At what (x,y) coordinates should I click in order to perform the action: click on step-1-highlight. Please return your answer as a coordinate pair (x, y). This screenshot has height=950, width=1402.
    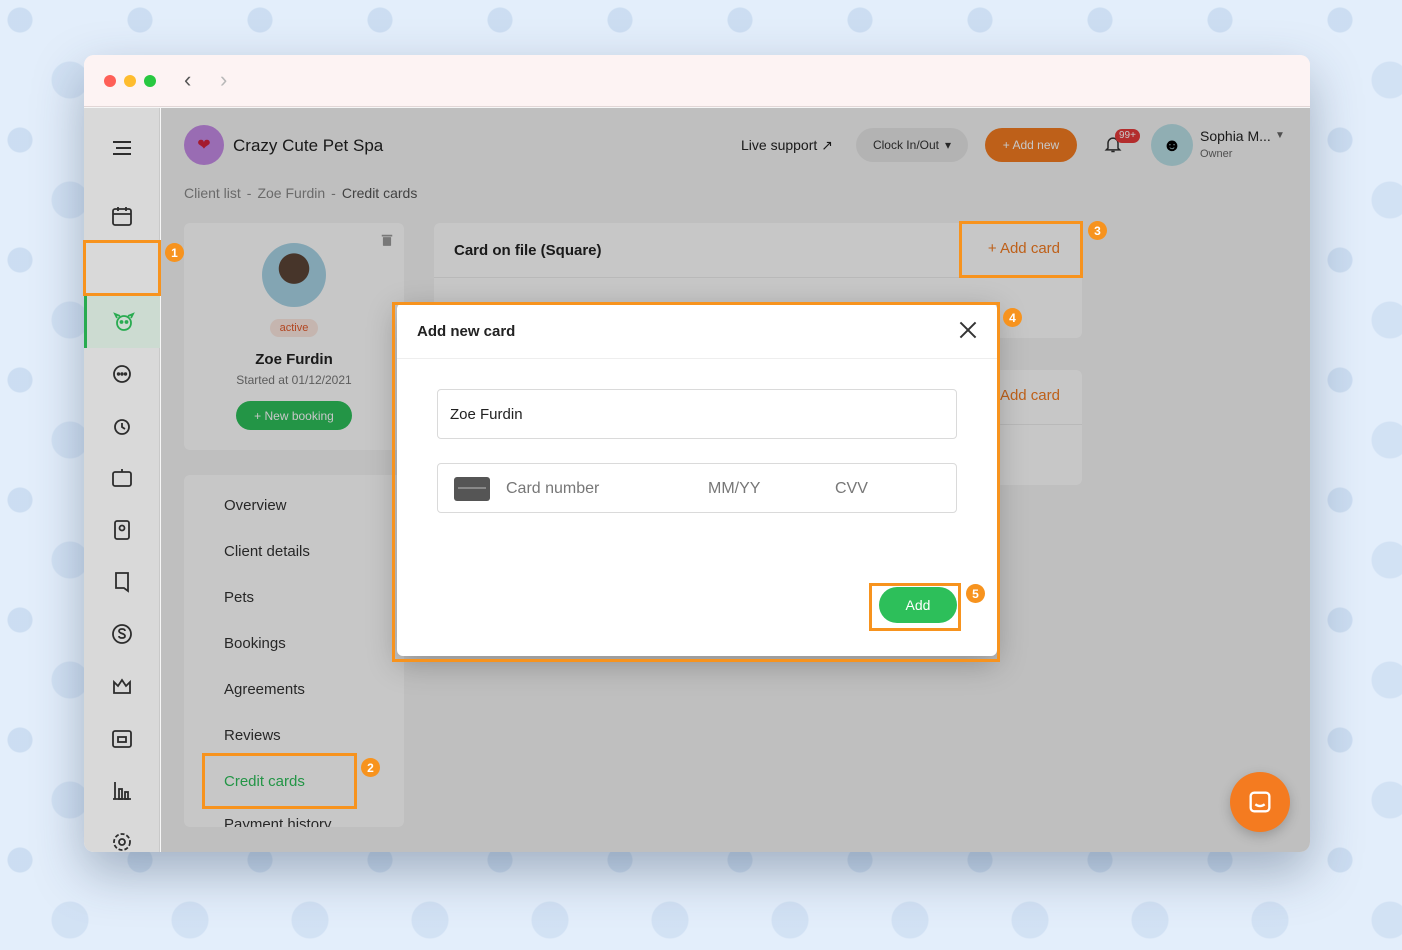
    Looking at the image, I should click on (122, 268).